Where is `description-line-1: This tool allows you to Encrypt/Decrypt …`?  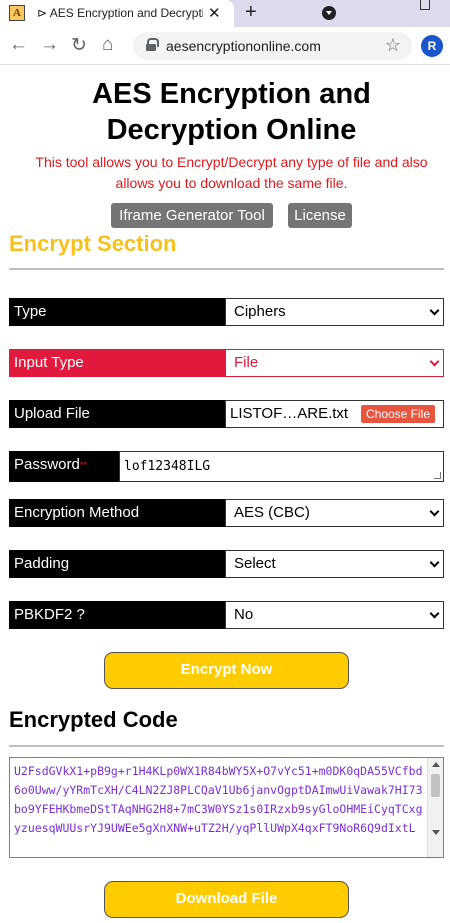 description-line-1: This tool allows you to Encrypt/Decrypt … is located at coordinates (231, 162).